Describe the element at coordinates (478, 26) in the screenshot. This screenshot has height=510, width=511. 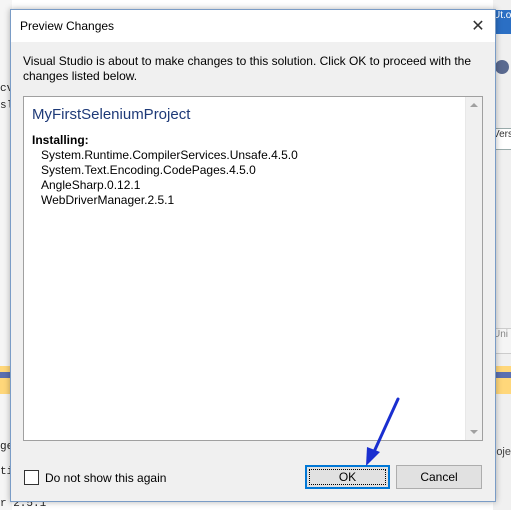
I see `close-icon: ✕` at that location.